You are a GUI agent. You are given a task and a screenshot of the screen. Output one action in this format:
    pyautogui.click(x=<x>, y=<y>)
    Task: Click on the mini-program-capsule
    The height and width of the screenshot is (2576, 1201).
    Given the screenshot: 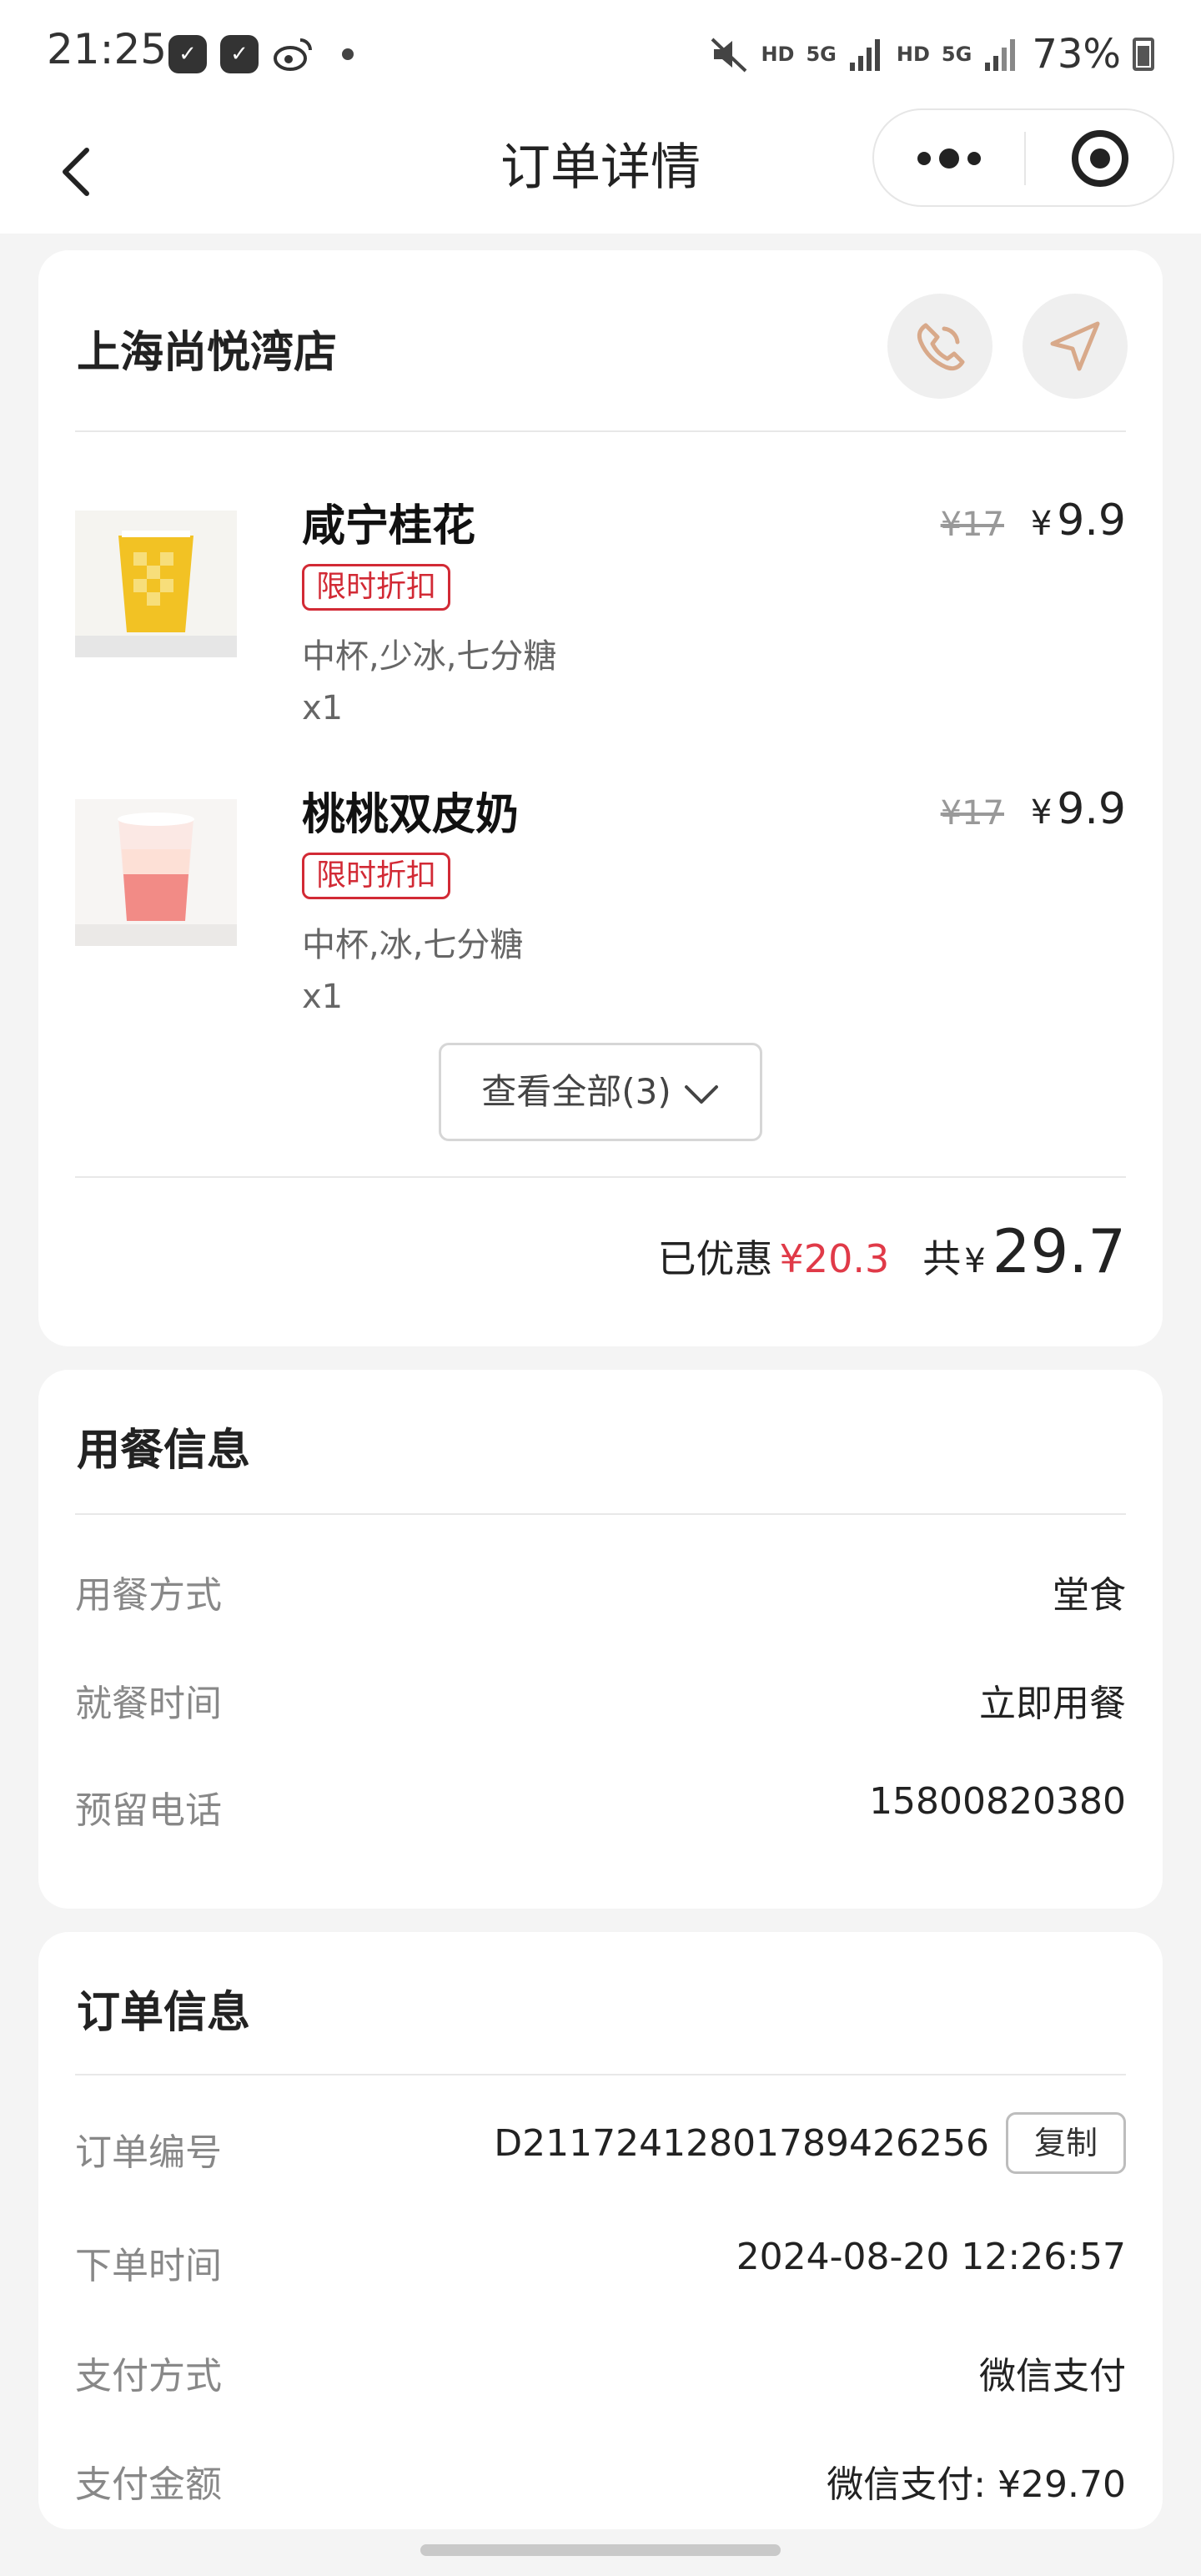 What is the action you would take?
    pyautogui.click(x=1023, y=157)
    